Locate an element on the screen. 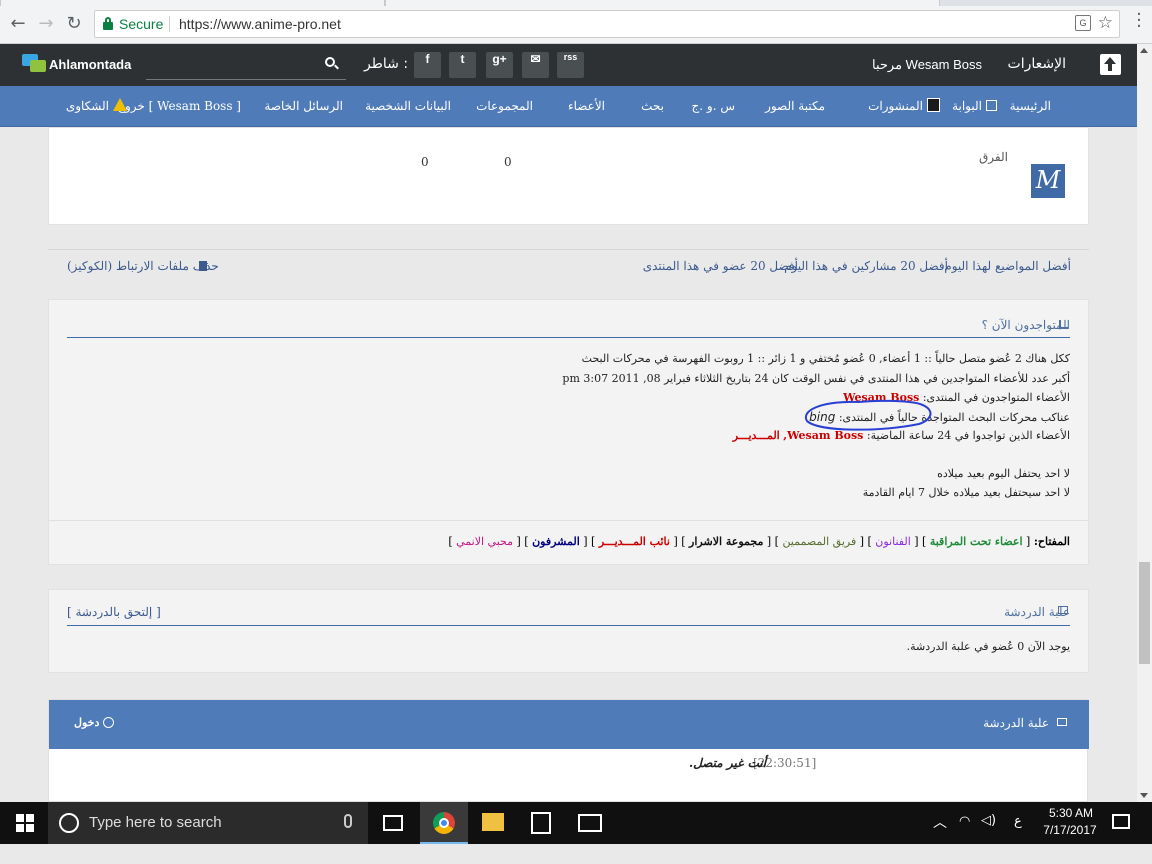  language-indicator: ع is located at coordinates (1018, 821).